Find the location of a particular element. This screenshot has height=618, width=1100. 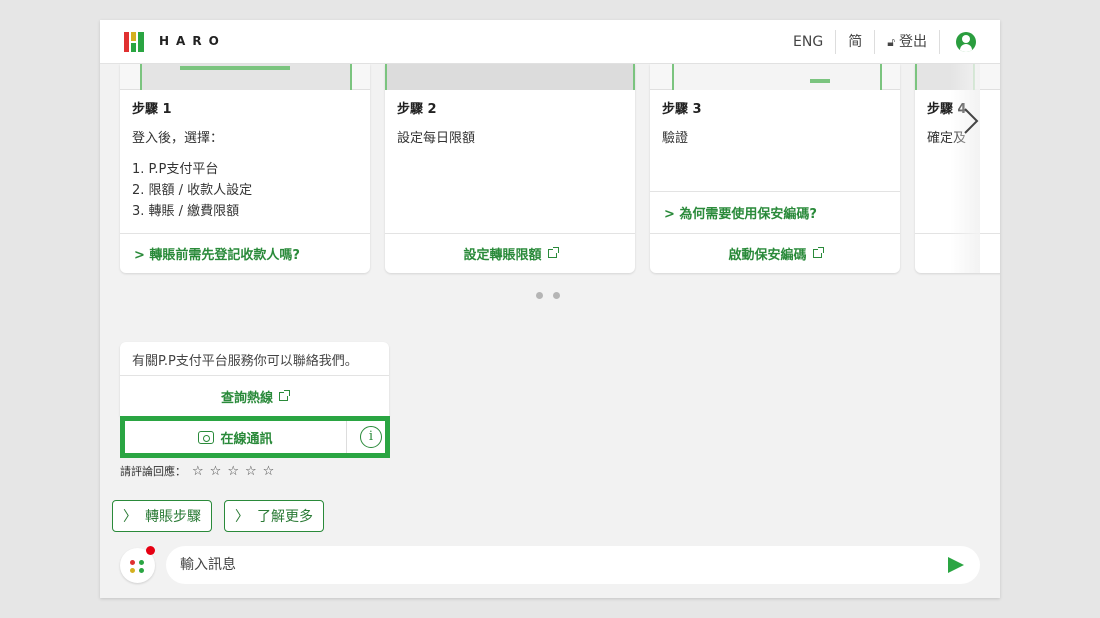

list-item: 2. 限額 / 收款人設定 is located at coordinates (192, 190).